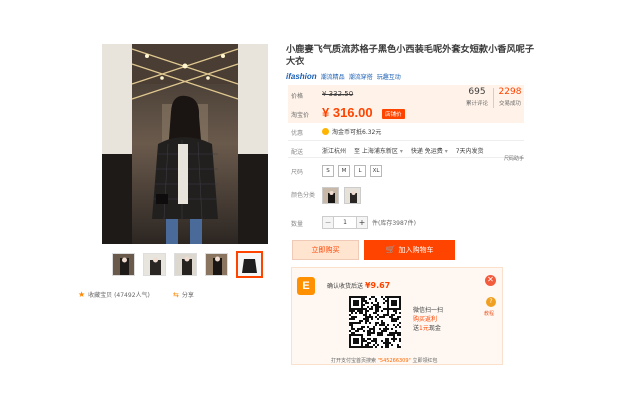 The width and height of the screenshot is (640, 400). I want to click on sales-count-stat: 2298 交易成功, so click(510, 97).